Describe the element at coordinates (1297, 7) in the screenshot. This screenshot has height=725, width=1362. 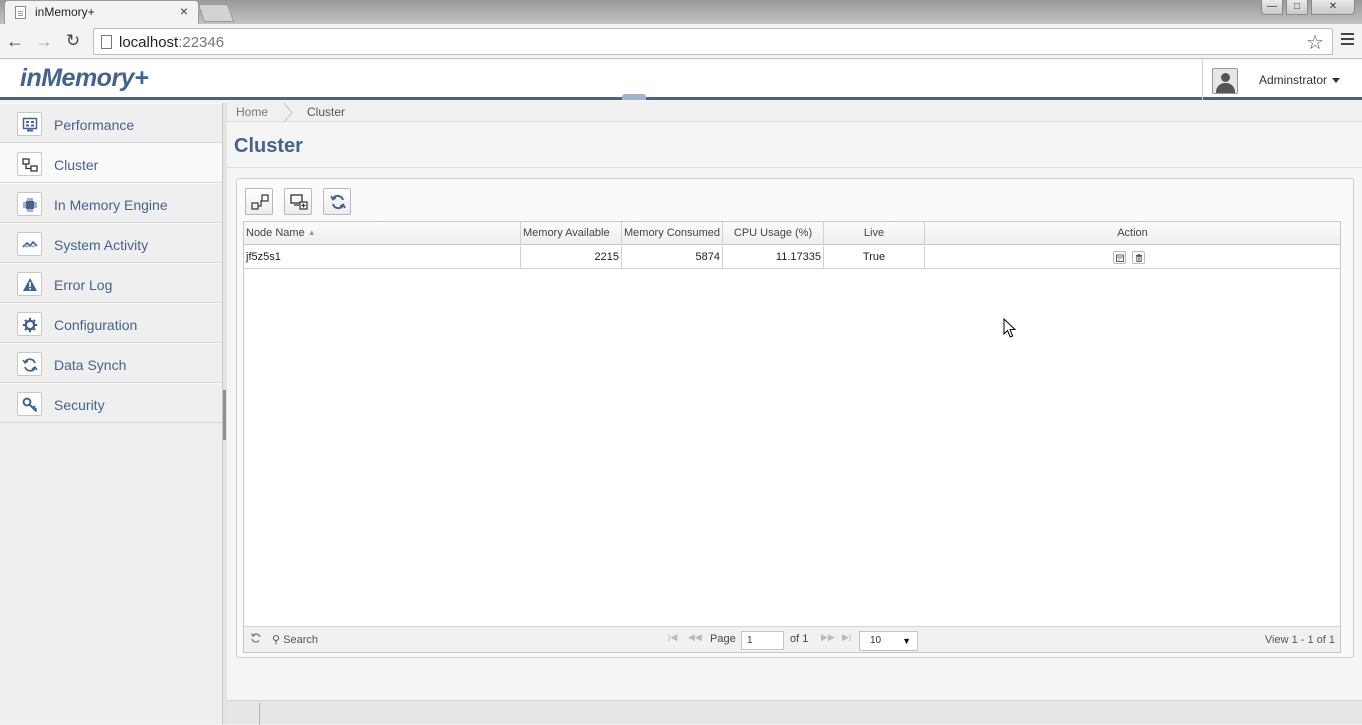
I see `window-maximize-button: □` at that location.